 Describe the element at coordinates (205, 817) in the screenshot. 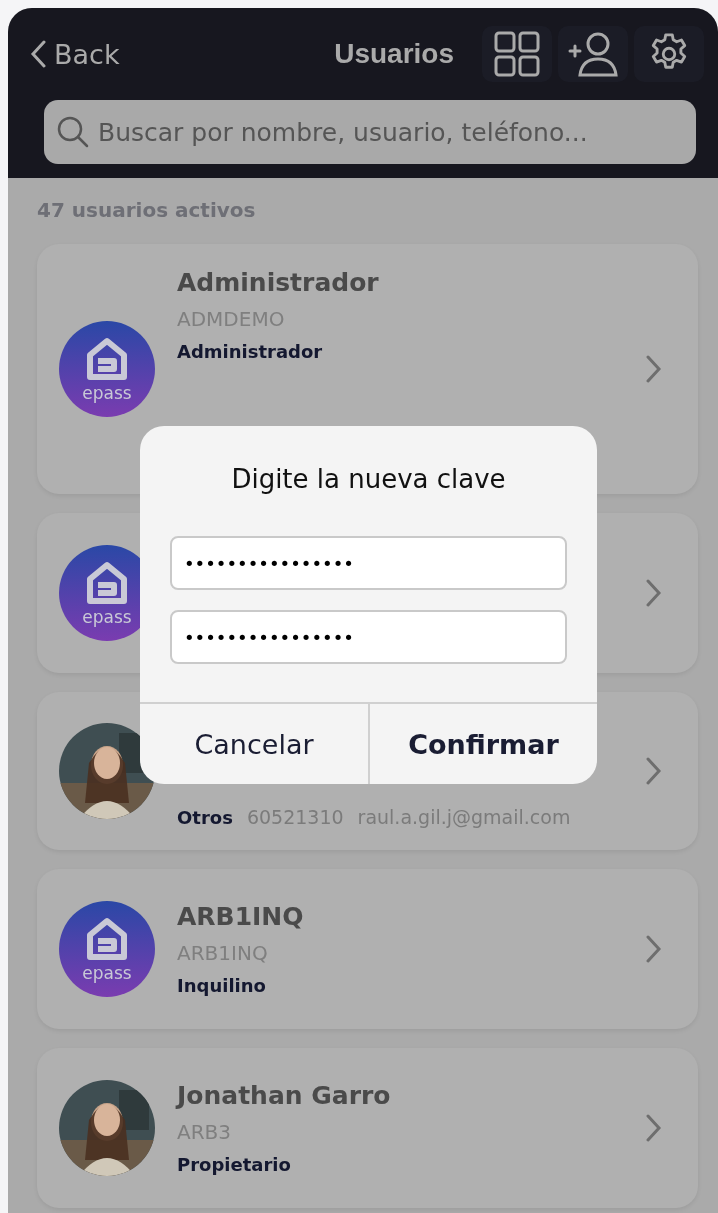

I see `user-role: Otros` at that location.